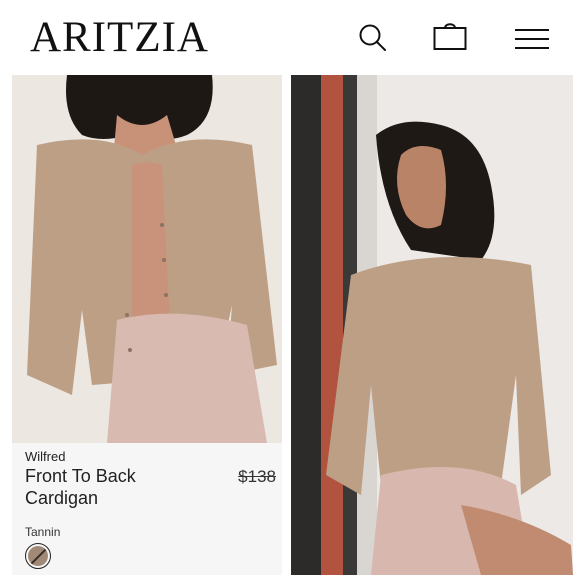 This screenshot has width=580, height=580. I want to click on shopping-bag-icon, so click(450, 36).